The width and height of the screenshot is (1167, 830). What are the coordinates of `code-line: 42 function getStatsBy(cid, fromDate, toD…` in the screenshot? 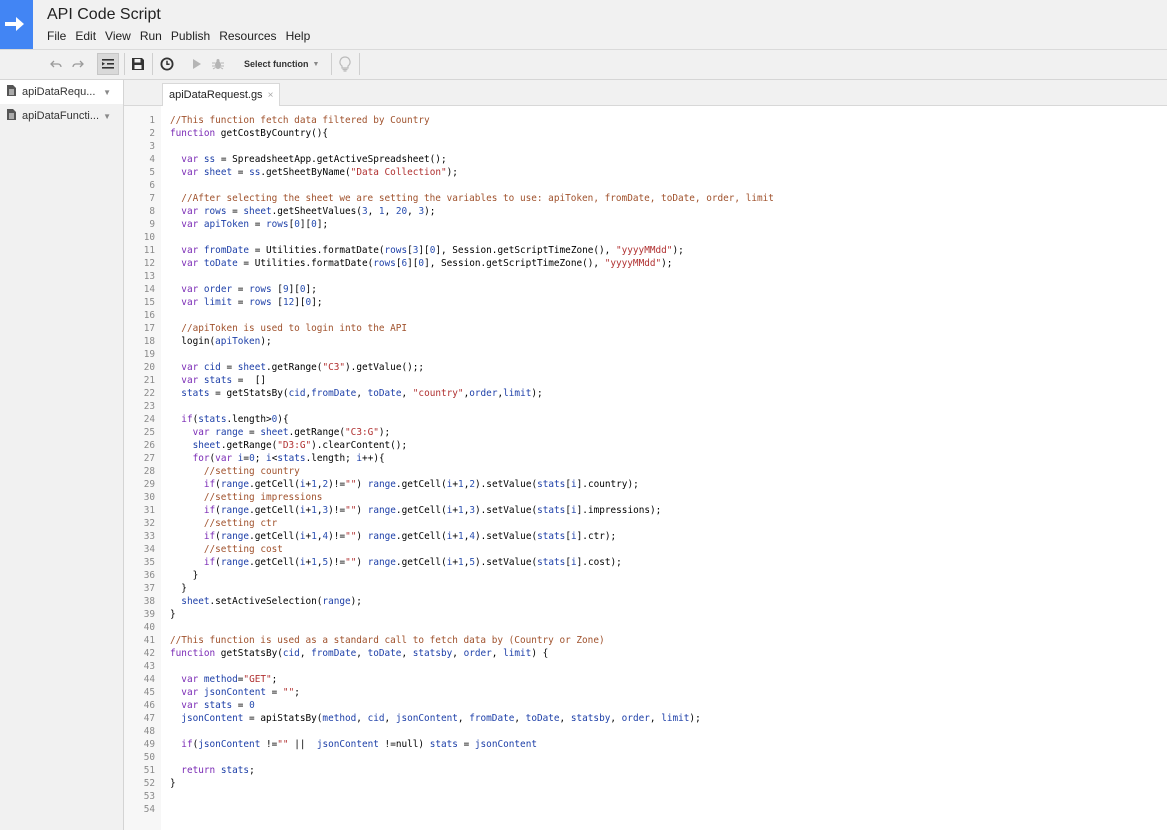 It's located at (645, 653).